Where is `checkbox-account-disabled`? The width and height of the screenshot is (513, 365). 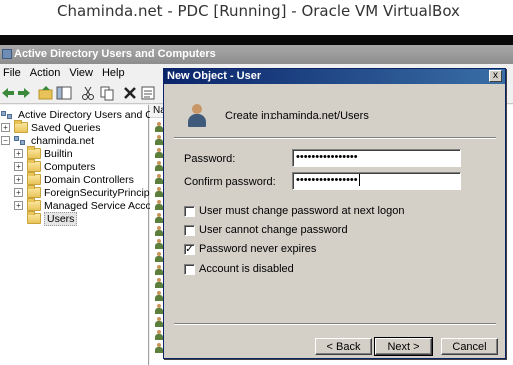 checkbox-account-disabled is located at coordinates (189, 269).